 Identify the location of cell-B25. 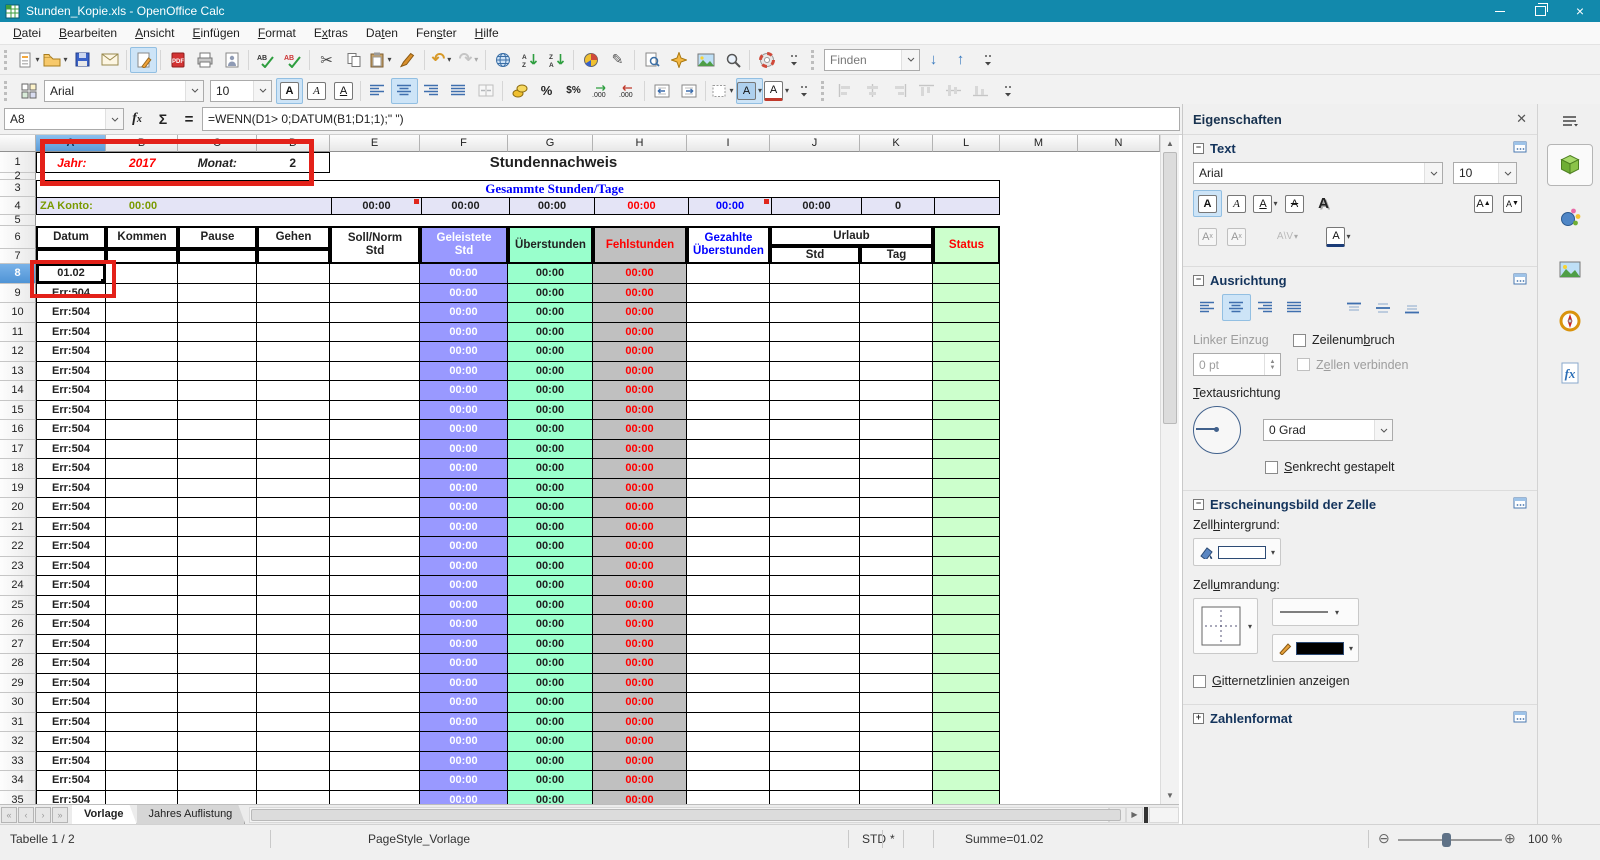
(142, 605).